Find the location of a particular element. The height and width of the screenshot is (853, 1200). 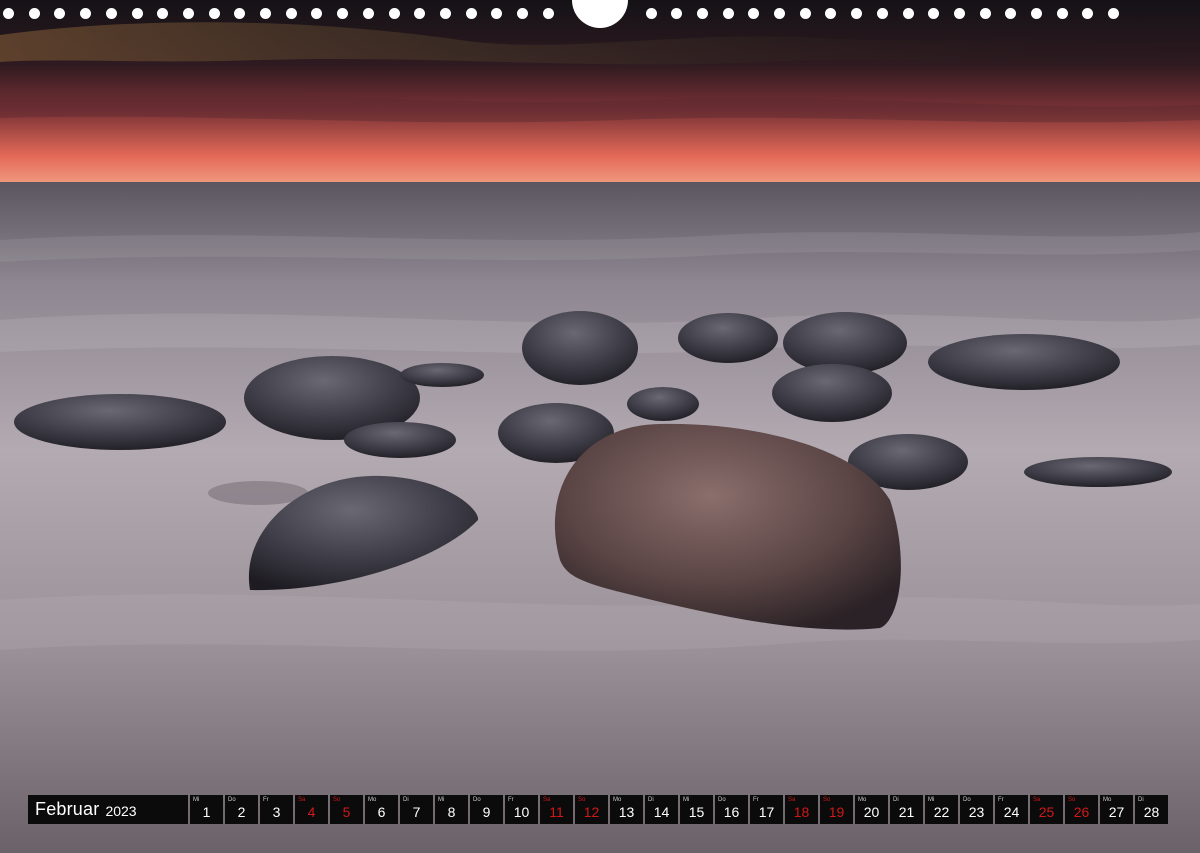

day-number: 25 is located at coordinates (1046, 812).